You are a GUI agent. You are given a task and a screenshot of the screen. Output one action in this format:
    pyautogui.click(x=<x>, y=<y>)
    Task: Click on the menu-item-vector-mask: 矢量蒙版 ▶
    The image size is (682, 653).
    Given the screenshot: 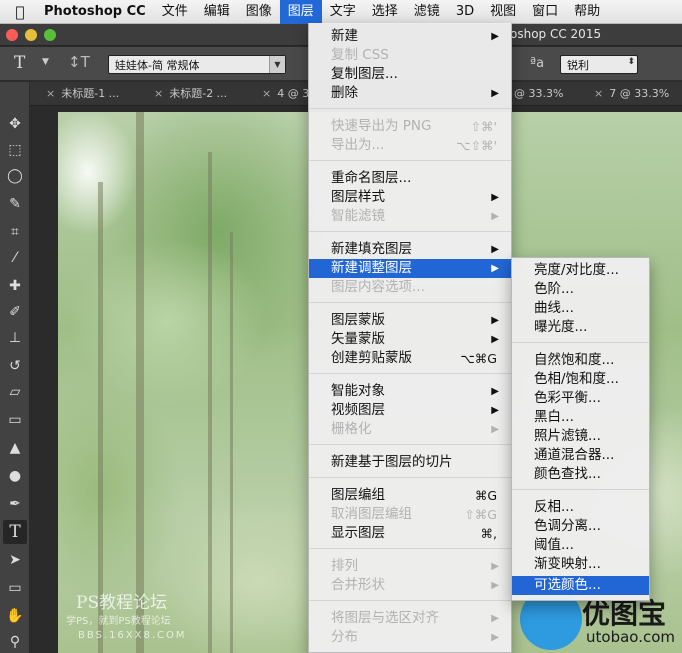 What is the action you would take?
    pyautogui.click(x=410, y=339)
    